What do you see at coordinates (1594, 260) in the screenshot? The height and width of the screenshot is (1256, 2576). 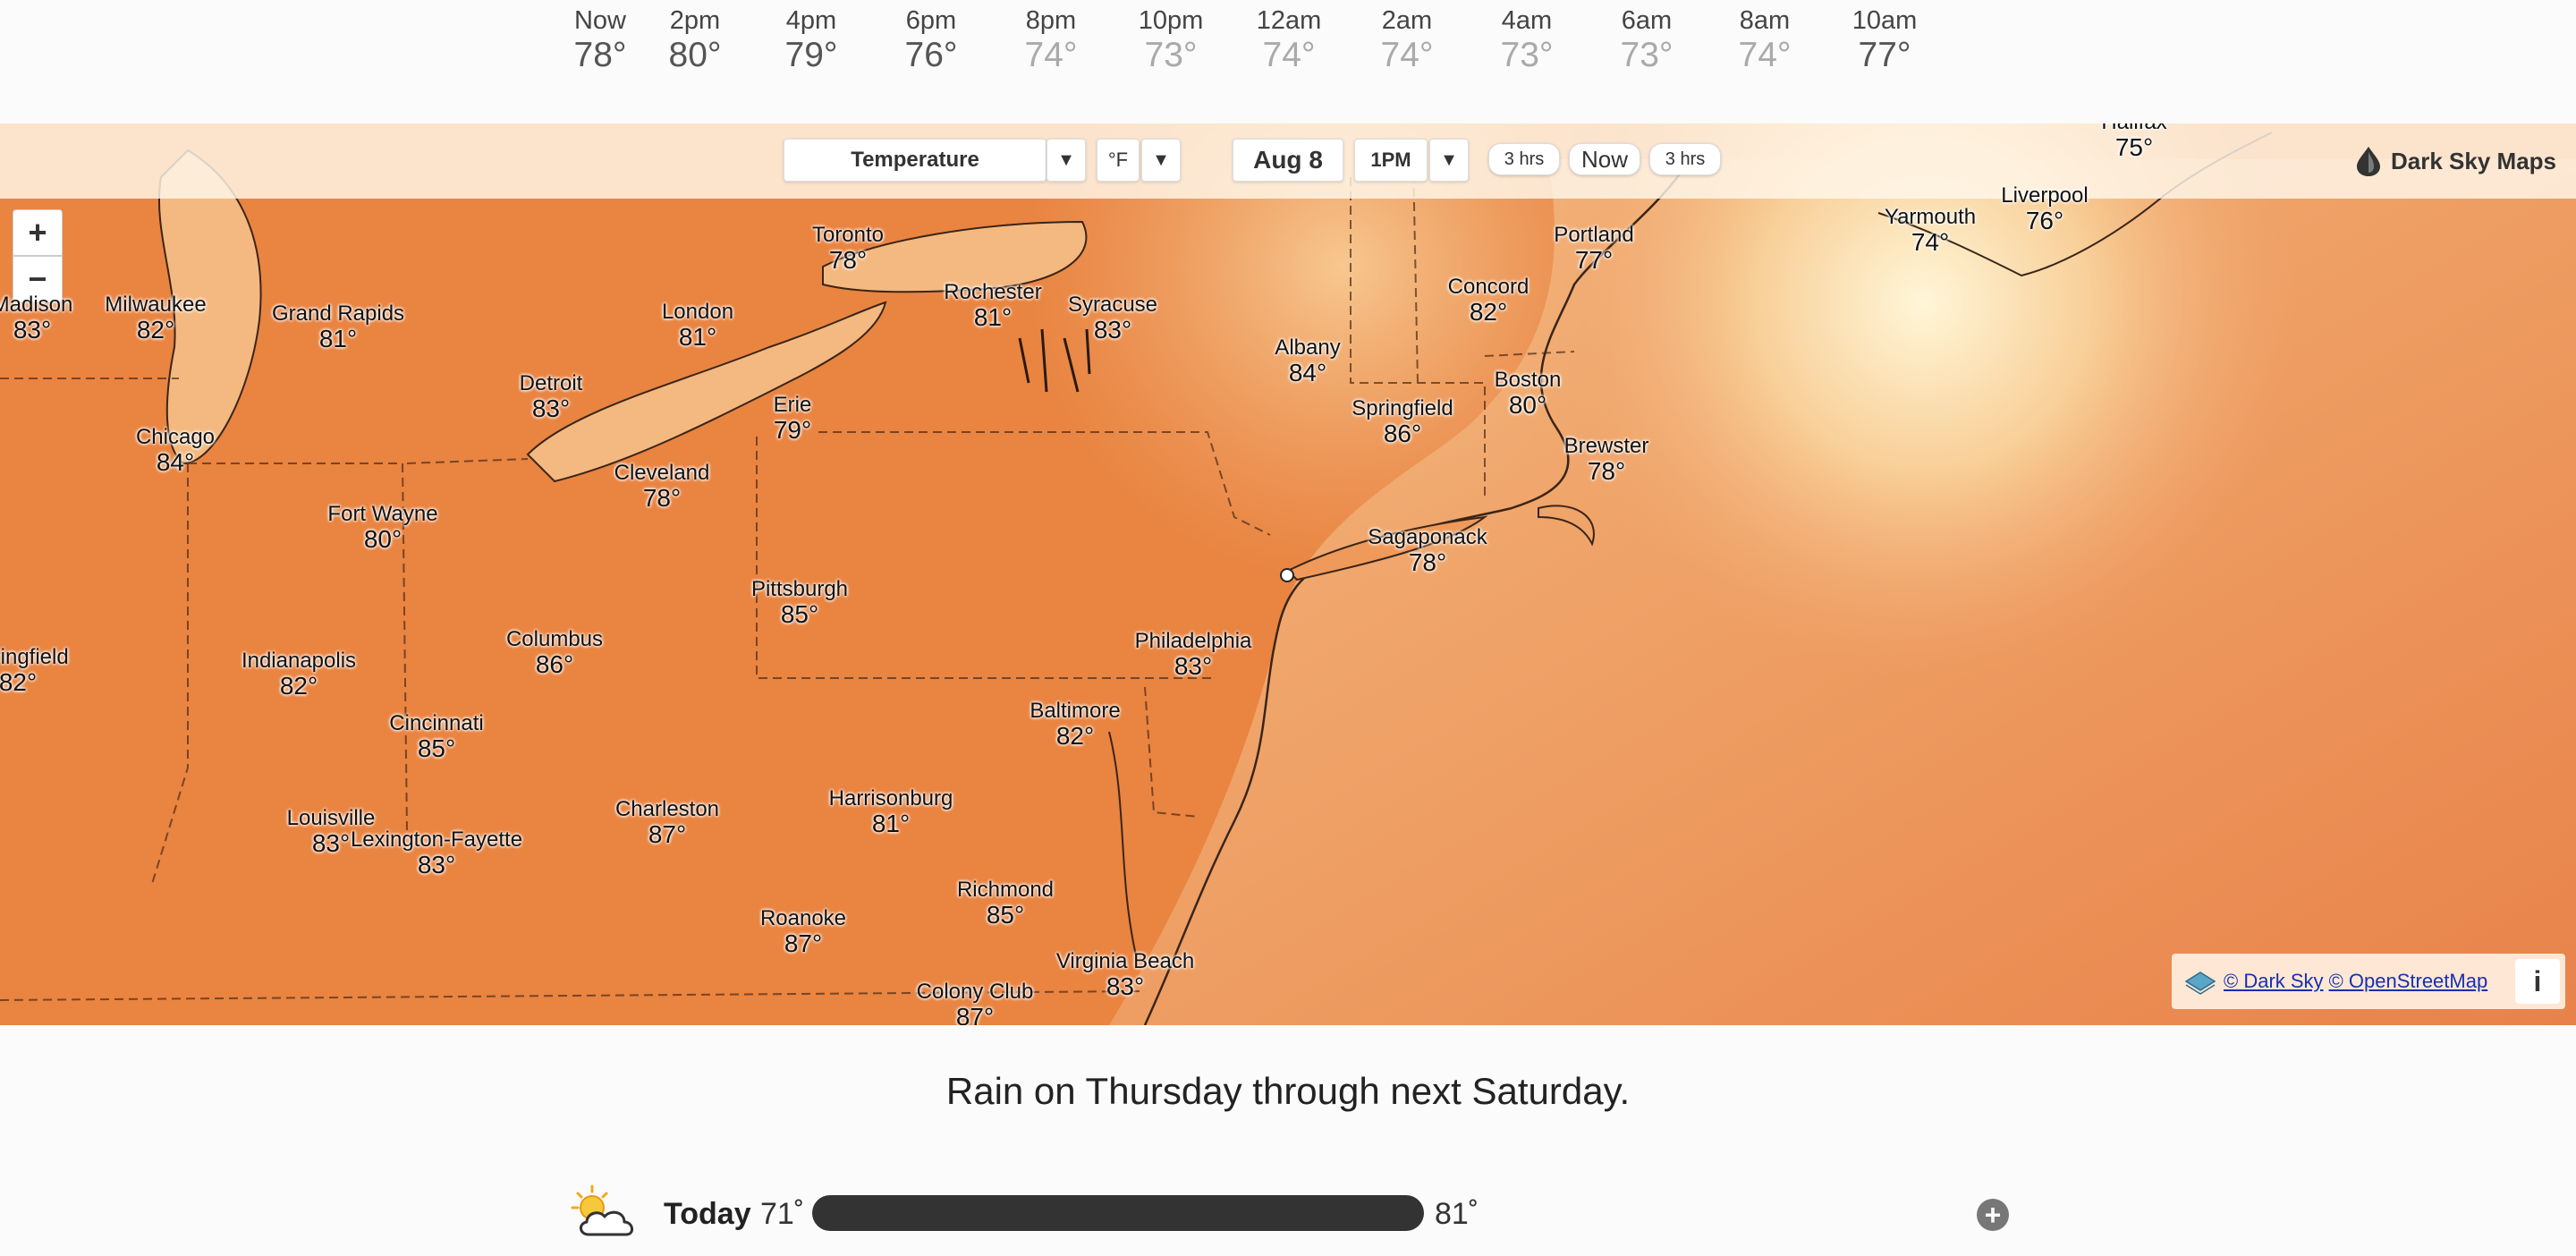 I see `city-temp: 77°` at bounding box center [1594, 260].